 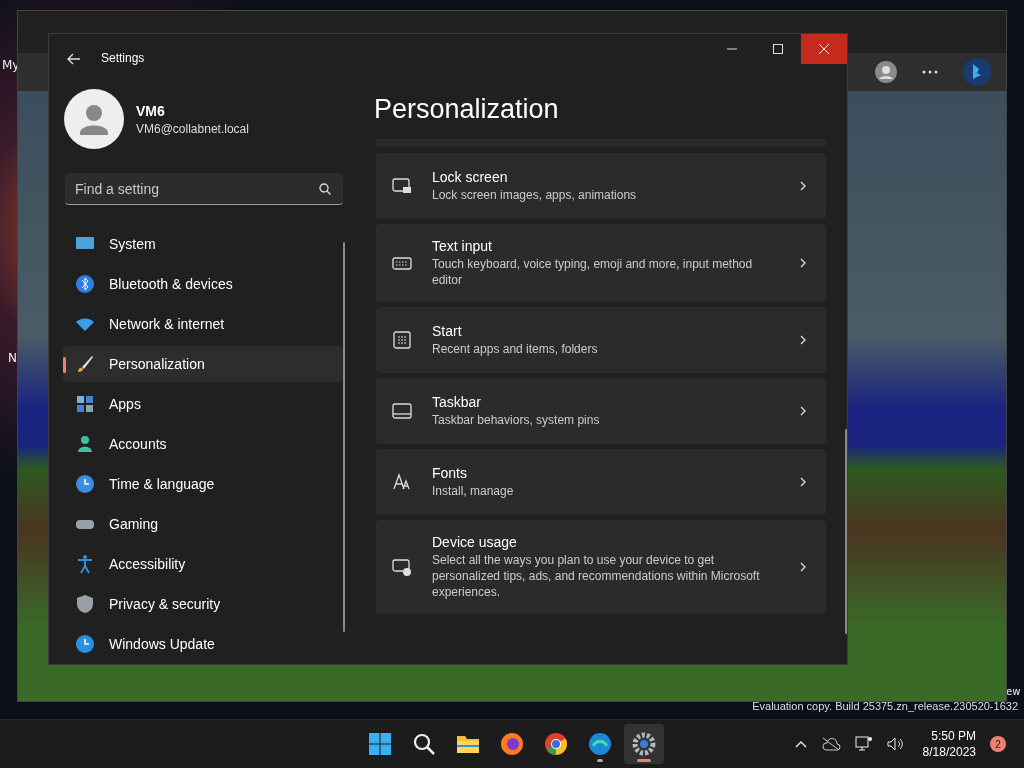 What do you see at coordinates (203, 524) in the screenshot?
I see `nav-item: Gaming` at bounding box center [203, 524].